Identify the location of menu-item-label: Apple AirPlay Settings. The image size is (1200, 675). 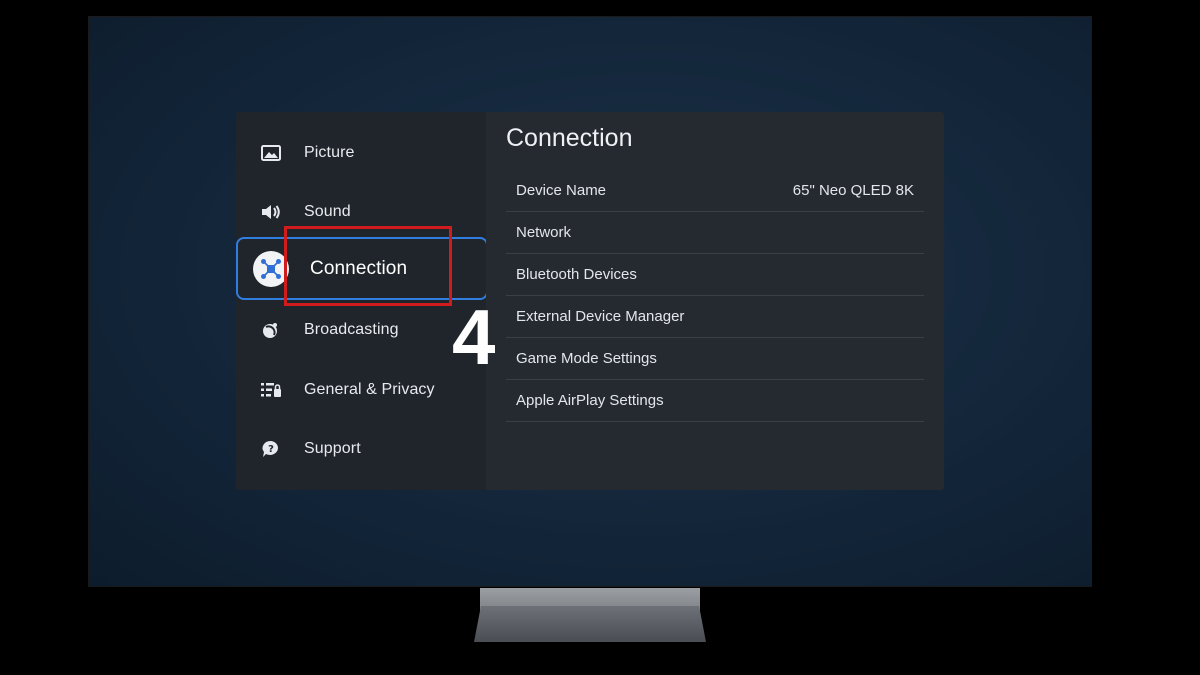
(590, 400).